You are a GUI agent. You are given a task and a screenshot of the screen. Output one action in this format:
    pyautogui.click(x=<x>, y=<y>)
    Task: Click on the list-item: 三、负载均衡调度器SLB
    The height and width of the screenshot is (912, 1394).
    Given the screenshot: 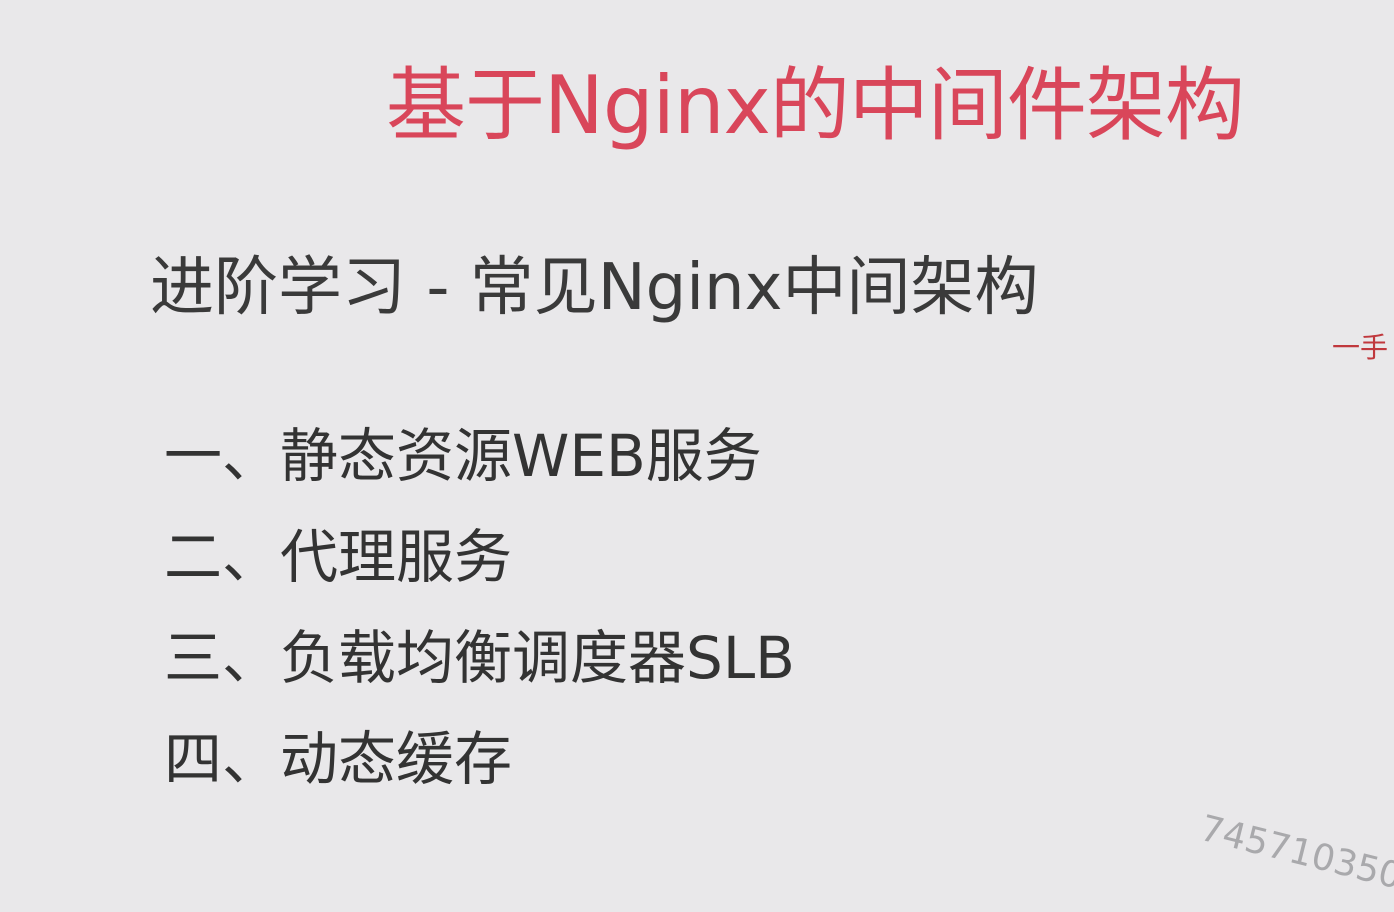 What is the action you would take?
    pyautogui.click(x=479, y=658)
    